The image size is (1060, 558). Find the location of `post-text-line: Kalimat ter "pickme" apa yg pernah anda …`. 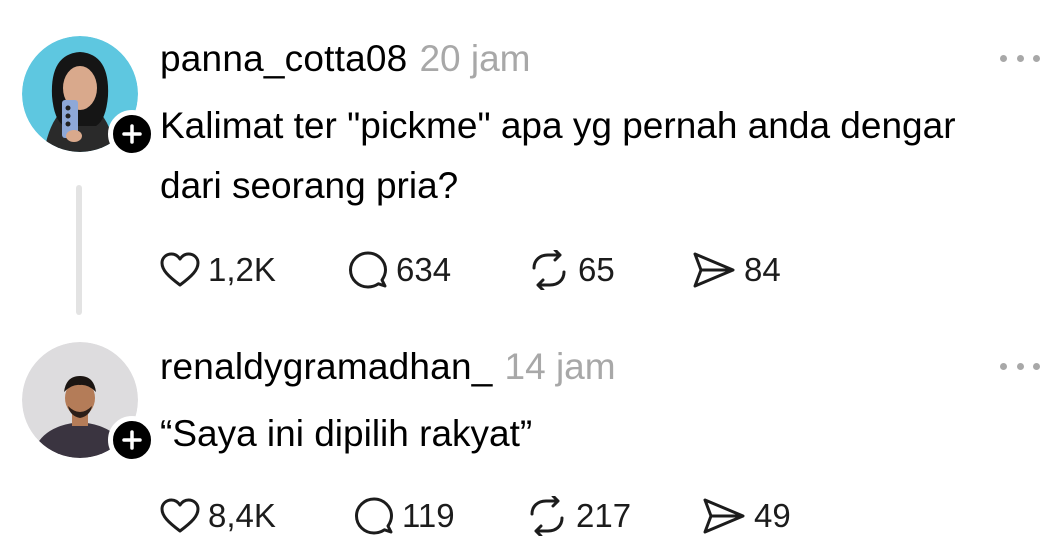

post-text-line: Kalimat ter "pickme" apa yg pernah anda … is located at coordinates (558, 125).